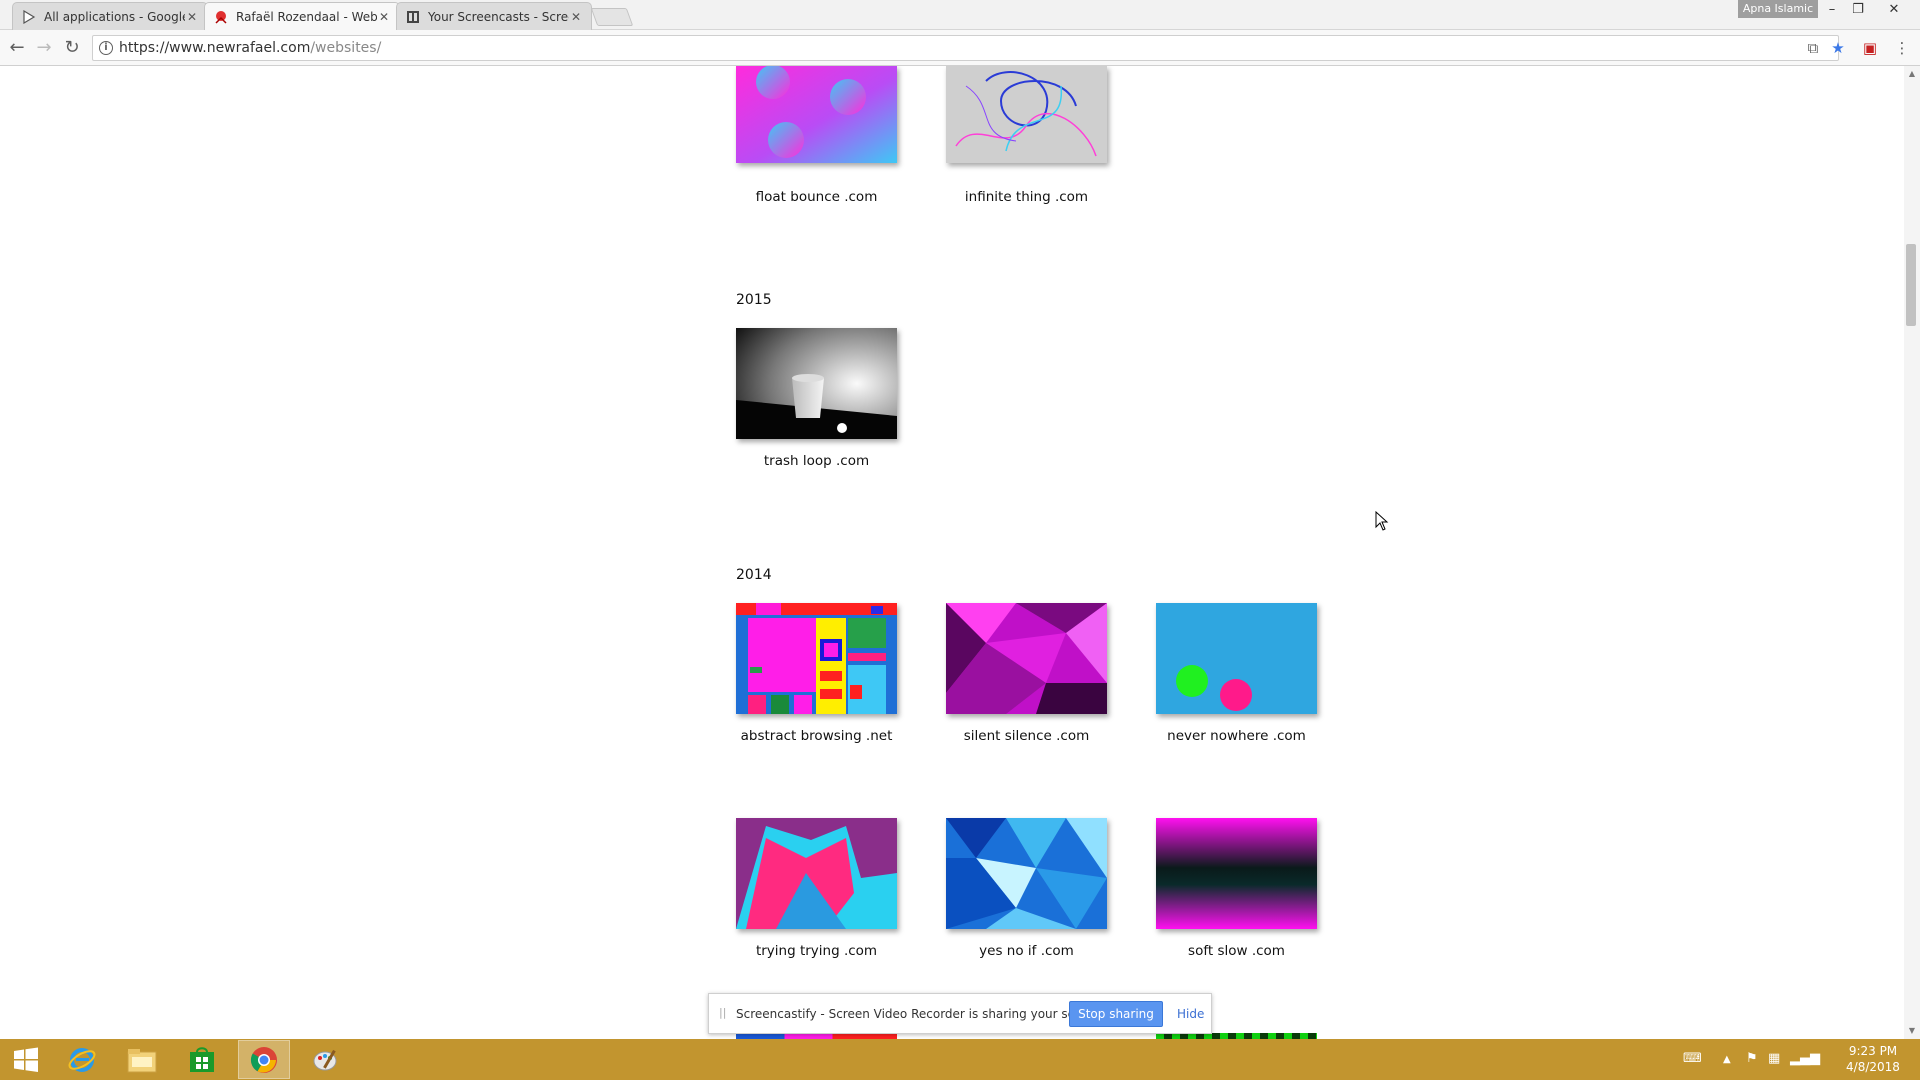 This screenshot has height=1080, width=1920. Describe the element at coordinates (82, 1059) in the screenshot. I see `internet-explorer-icon` at that location.